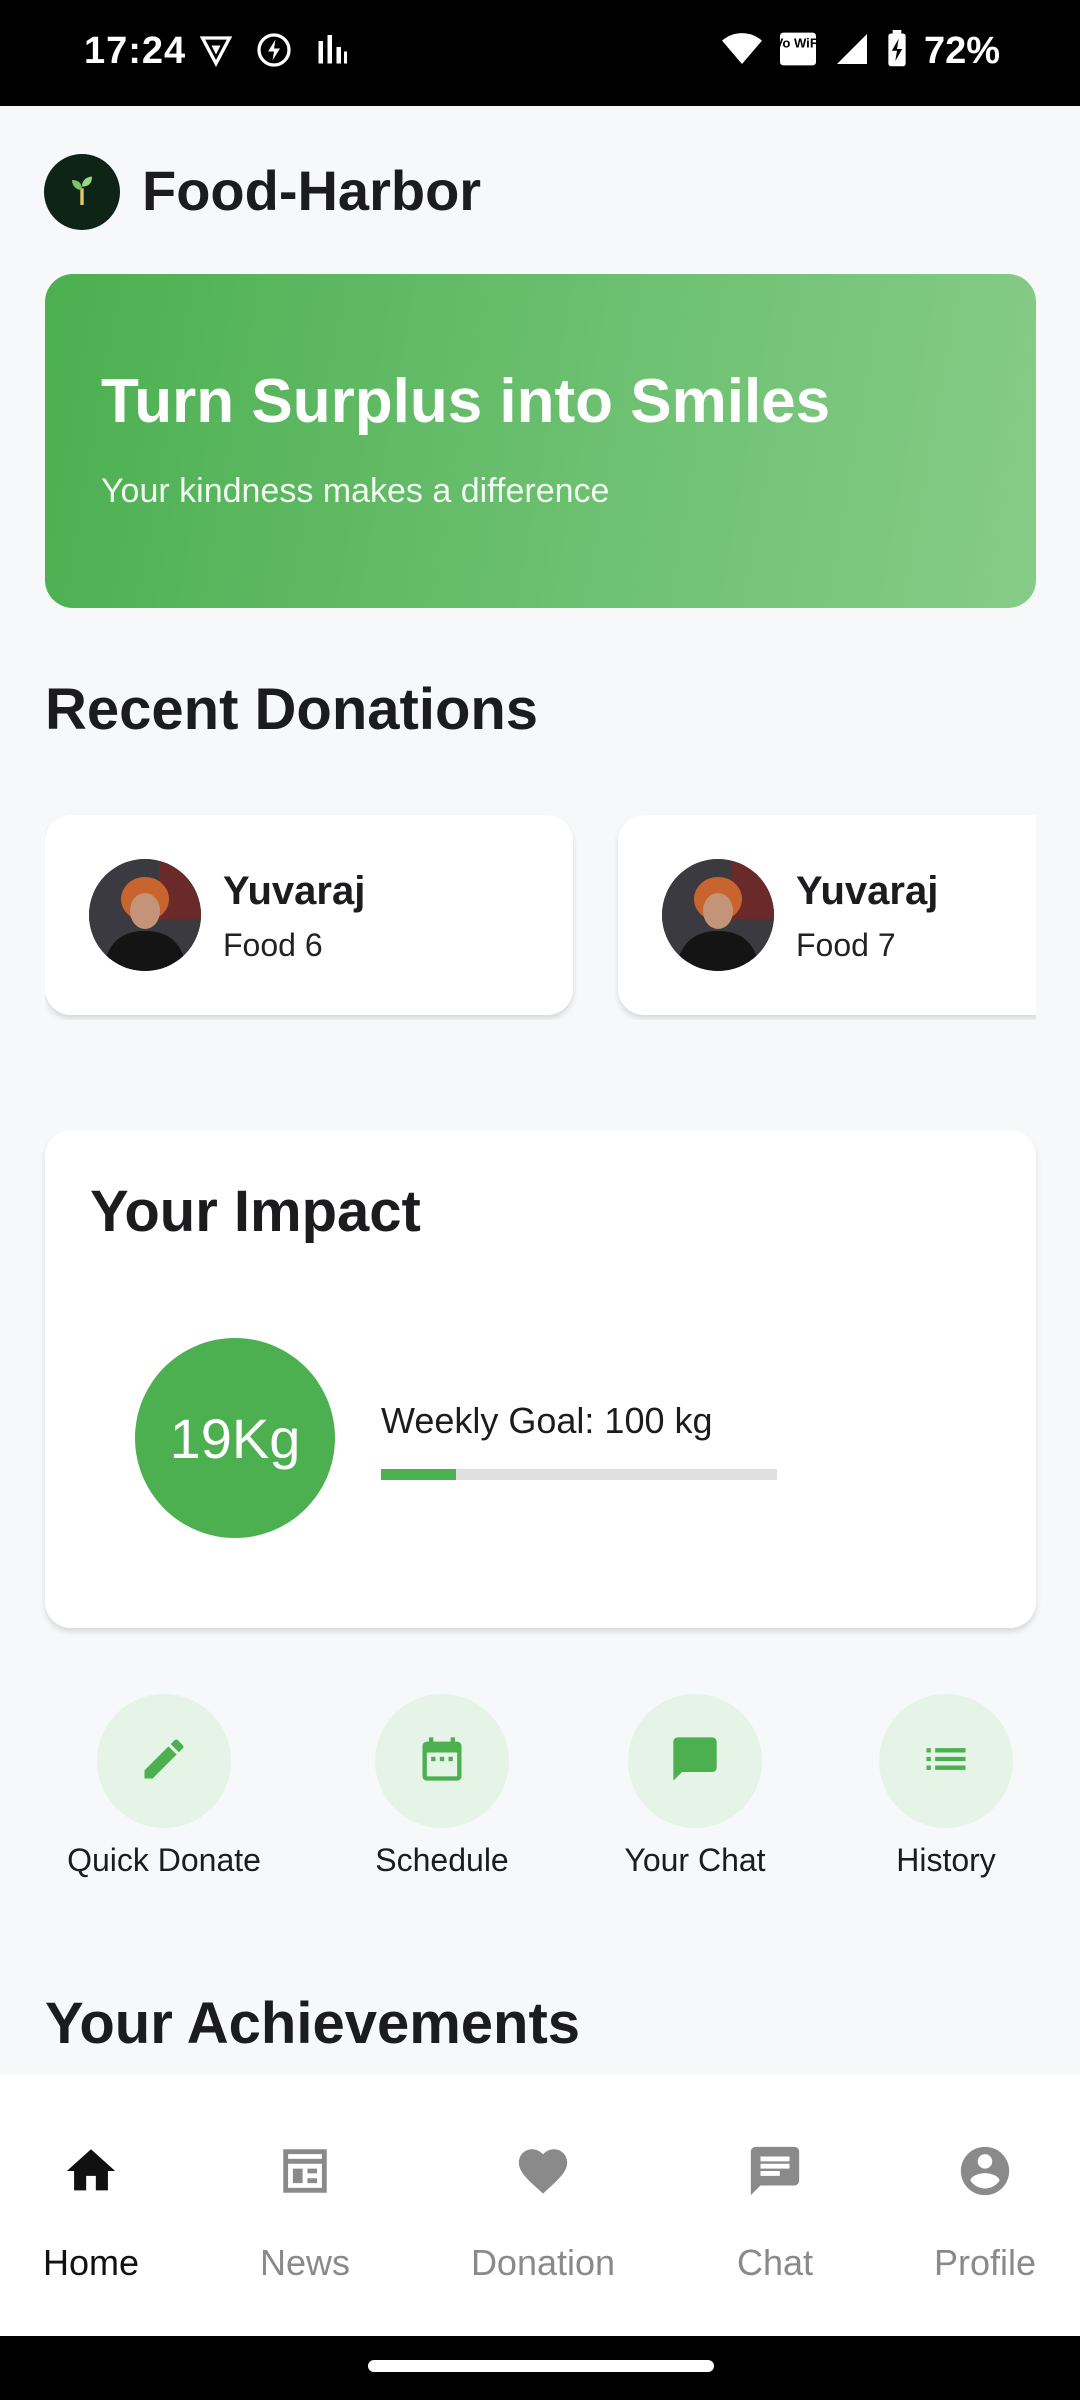  I want to click on quick-actions: Quick Donate Schedule Your Chat History, so click(540, 1789).